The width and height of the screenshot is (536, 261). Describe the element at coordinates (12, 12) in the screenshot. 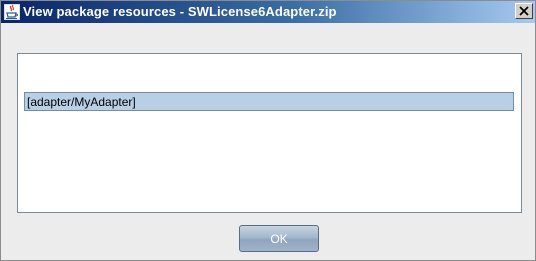

I see `java-coffee-icon` at that location.